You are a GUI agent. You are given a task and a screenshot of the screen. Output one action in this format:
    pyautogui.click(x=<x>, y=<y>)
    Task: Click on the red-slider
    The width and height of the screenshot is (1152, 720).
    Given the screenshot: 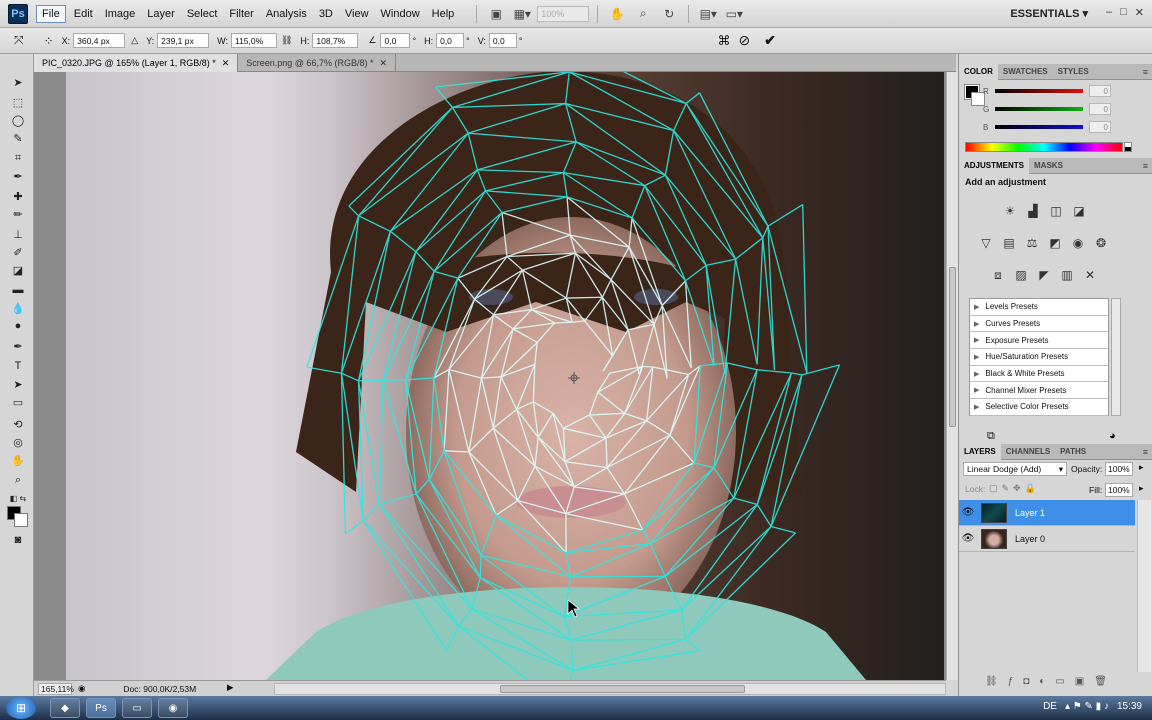 What is the action you would take?
    pyautogui.click(x=1039, y=91)
    